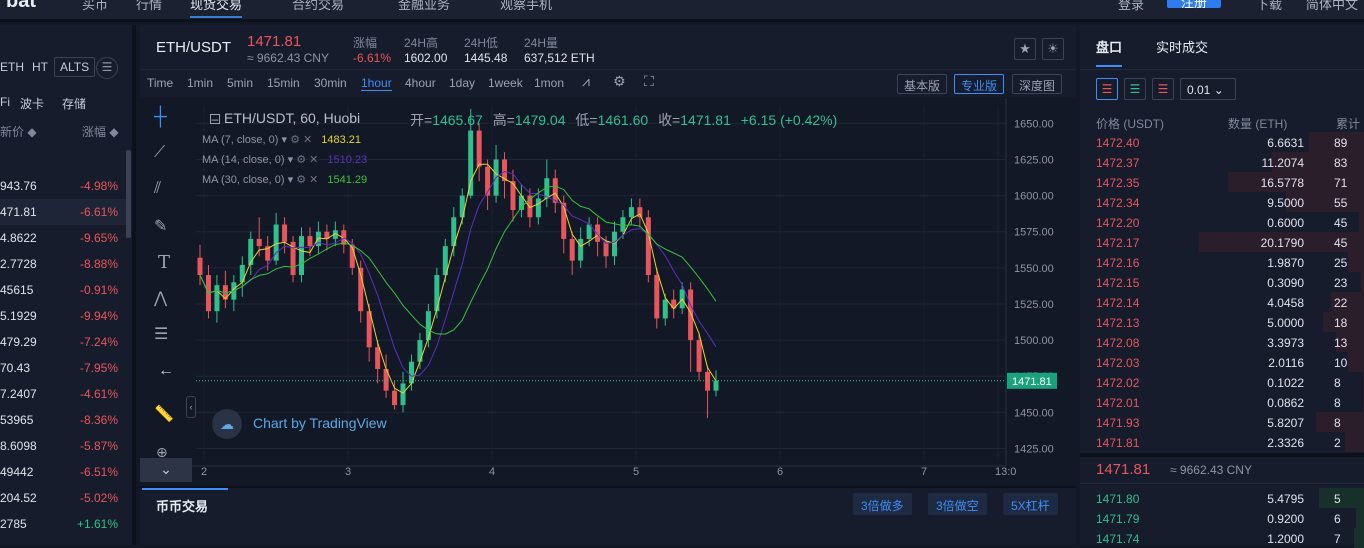 The width and height of the screenshot is (1364, 548). What do you see at coordinates (75, 67) in the screenshot?
I see `tab-alts: ALTS` at bounding box center [75, 67].